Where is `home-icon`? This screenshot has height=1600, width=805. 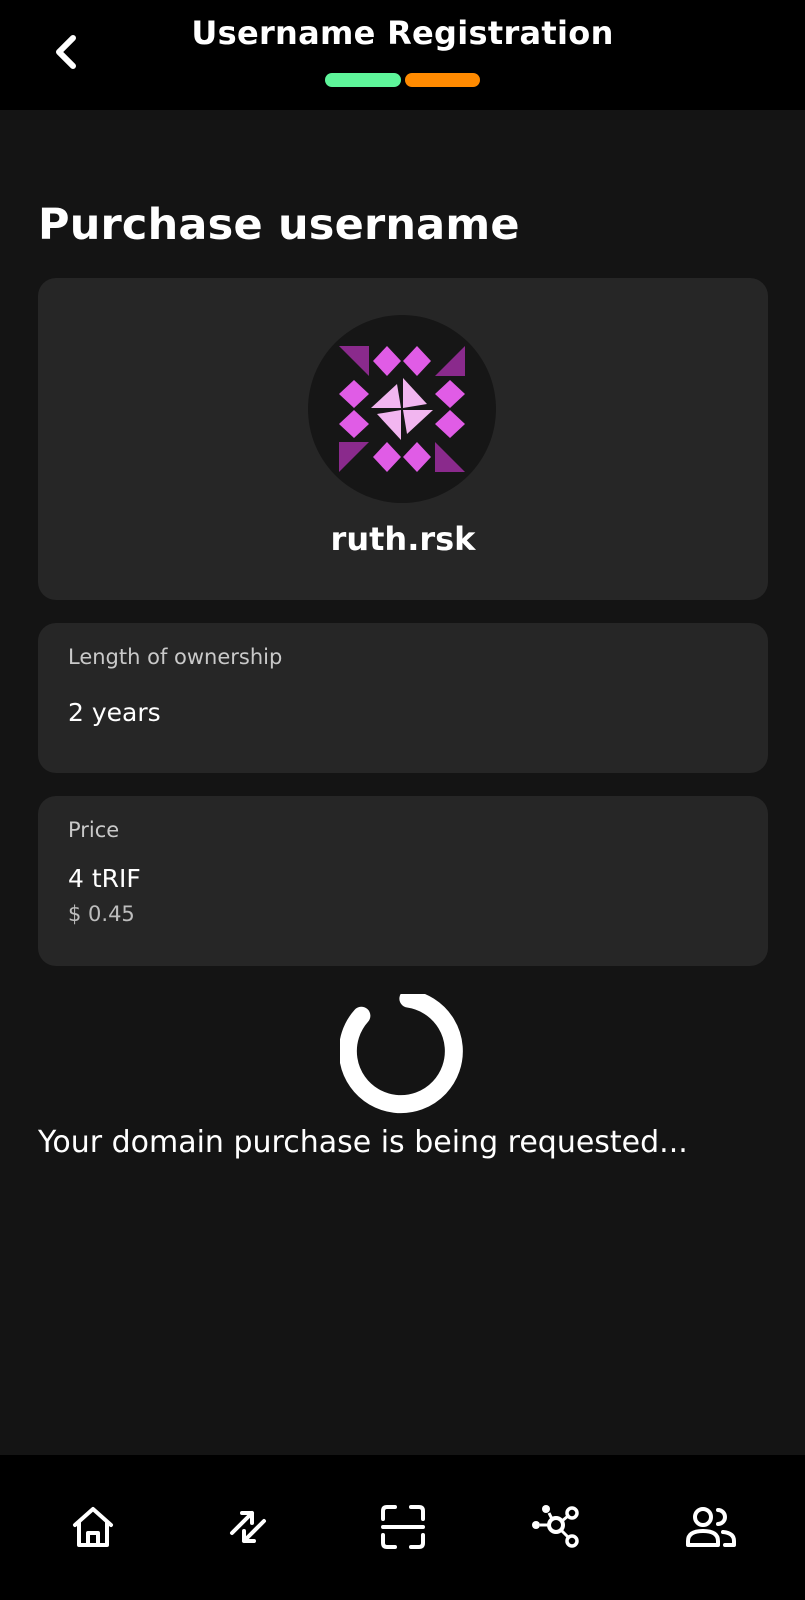 home-icon is located at coordinates (93, 1527).